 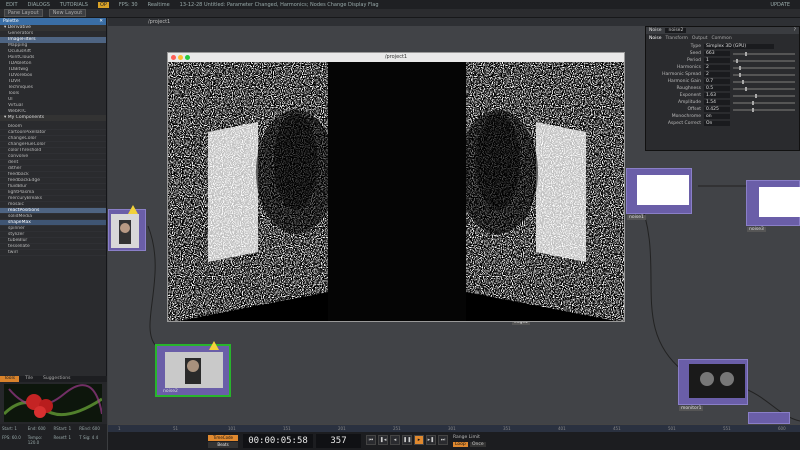 I want to click on param-value: 1, so click(x=717, y=60).